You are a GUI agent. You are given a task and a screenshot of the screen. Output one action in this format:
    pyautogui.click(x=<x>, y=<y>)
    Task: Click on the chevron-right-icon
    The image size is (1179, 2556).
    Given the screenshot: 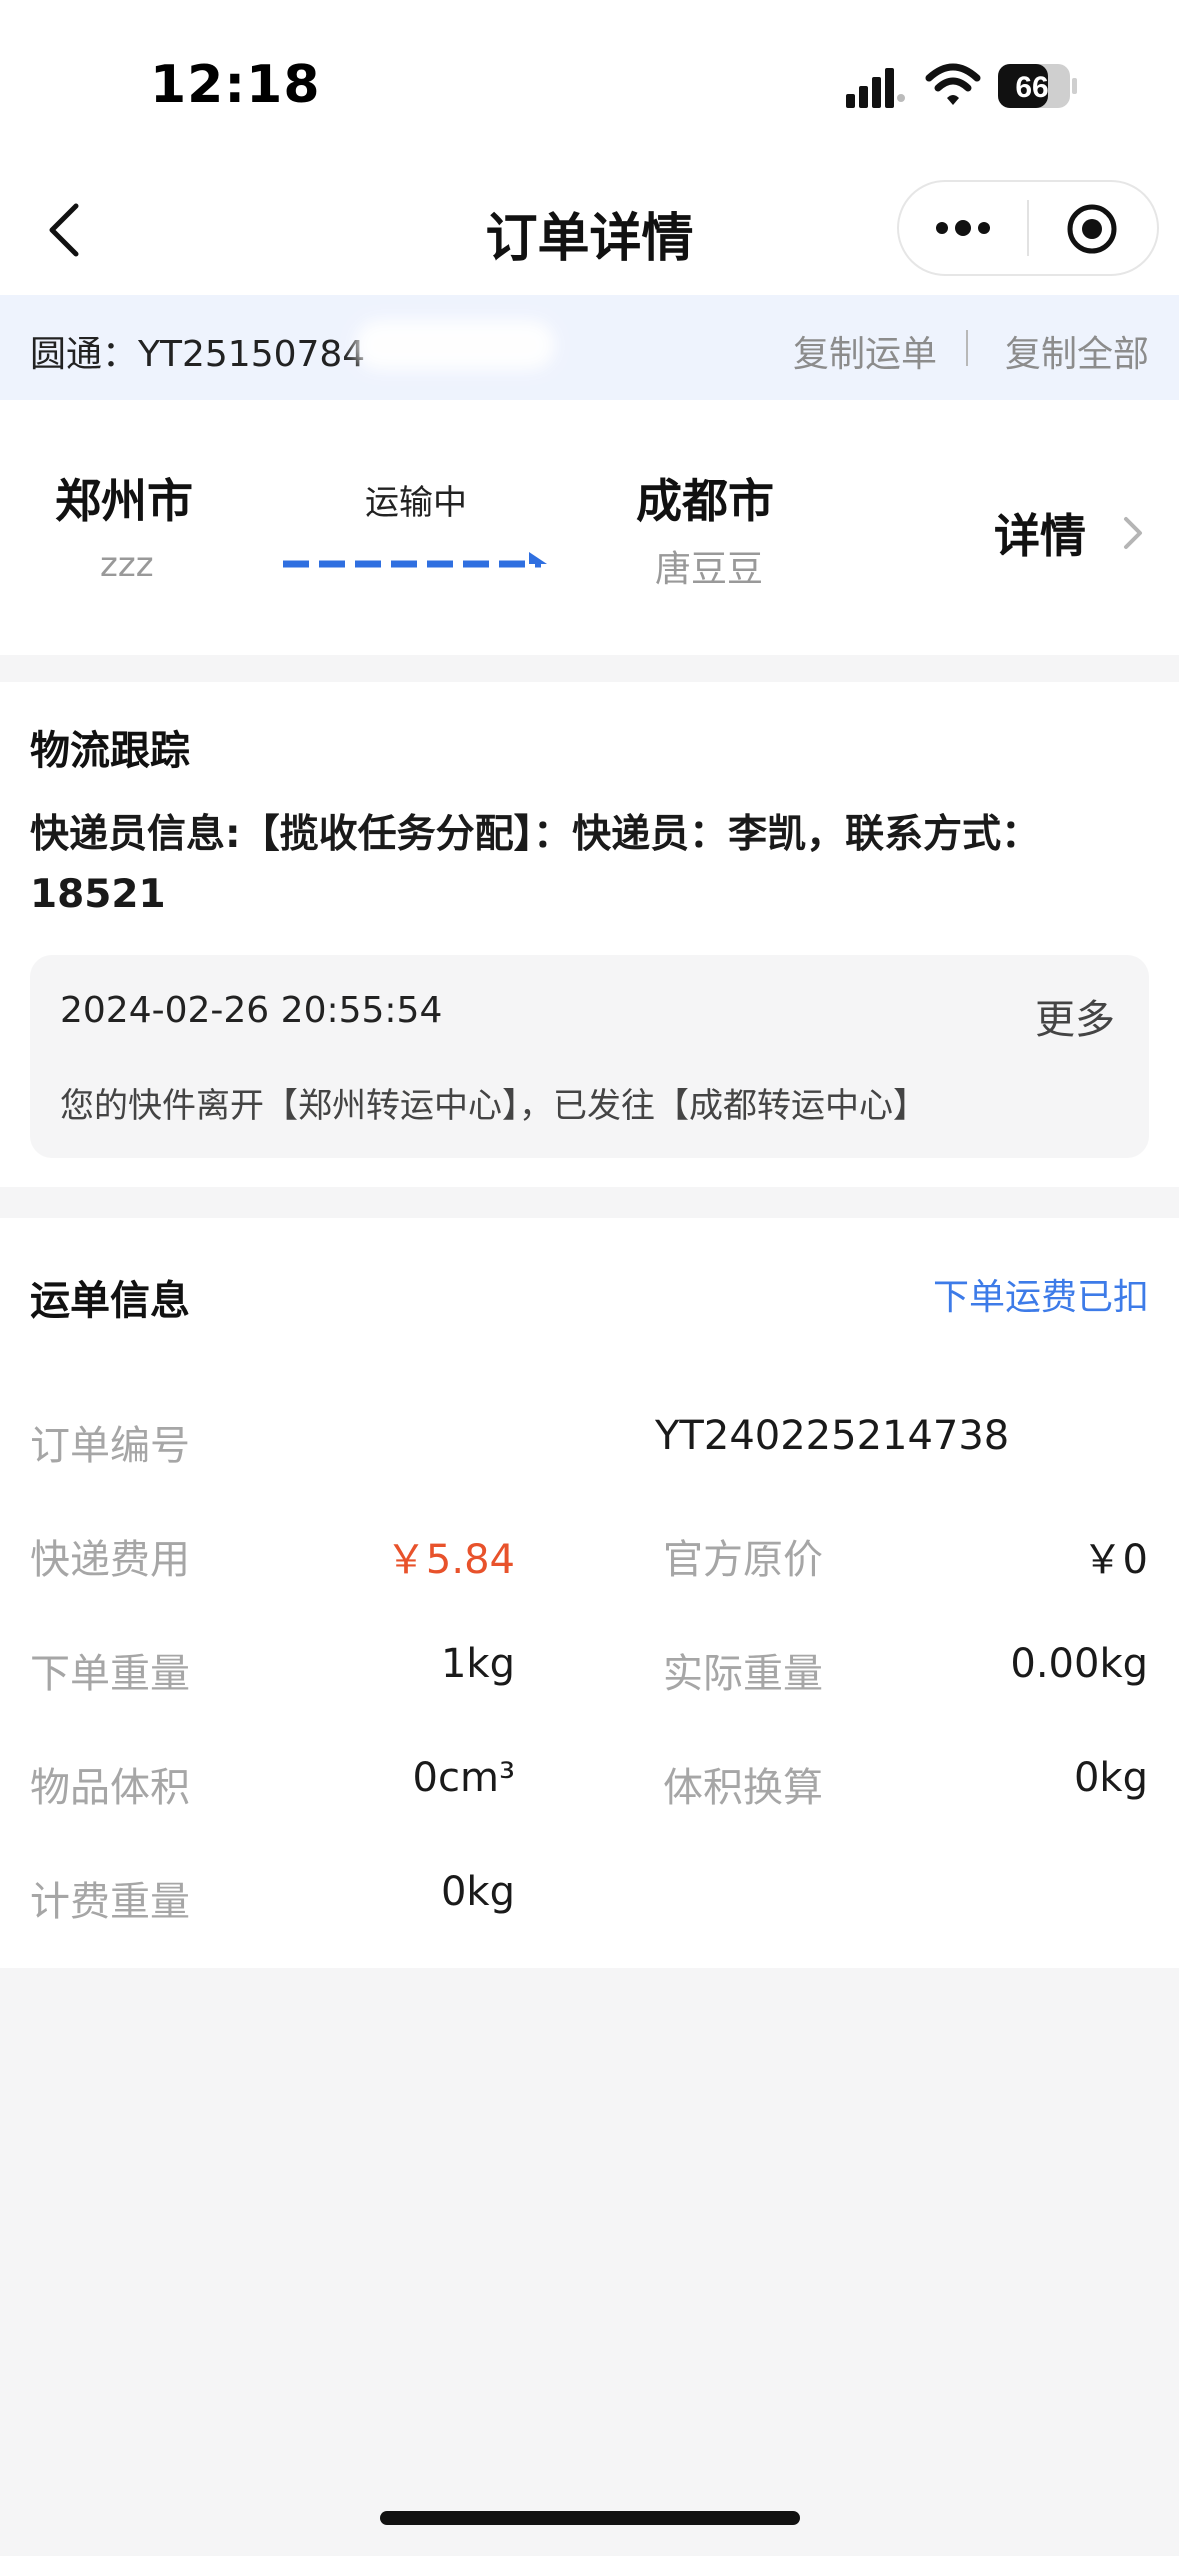 What is the action you would take?
    pyautogui.click(x=1133, y=533)
    